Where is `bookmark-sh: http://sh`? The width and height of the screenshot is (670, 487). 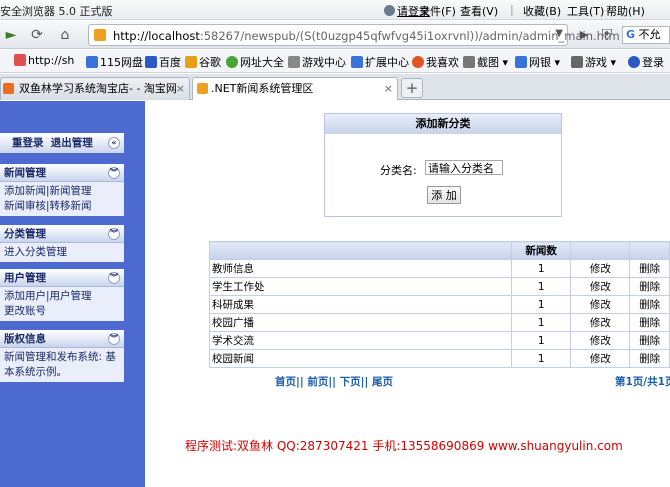
bookmark-sh: http://sh is located at coordinates (44, 60).